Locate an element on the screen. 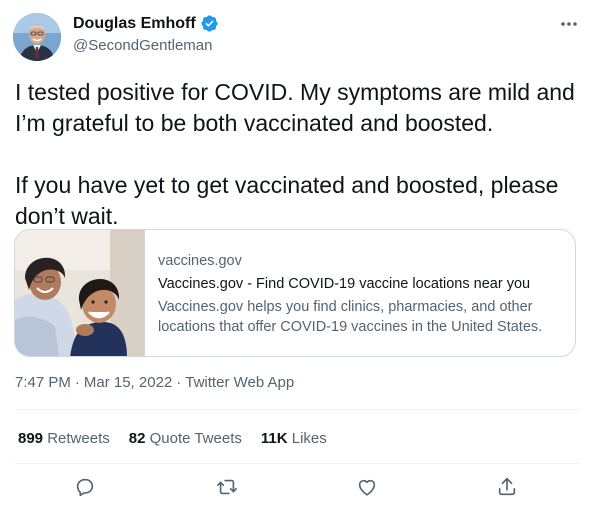 The width and height of the screenshot is (595, 516). likes-count: 11K is located at coordinates (274, 438).